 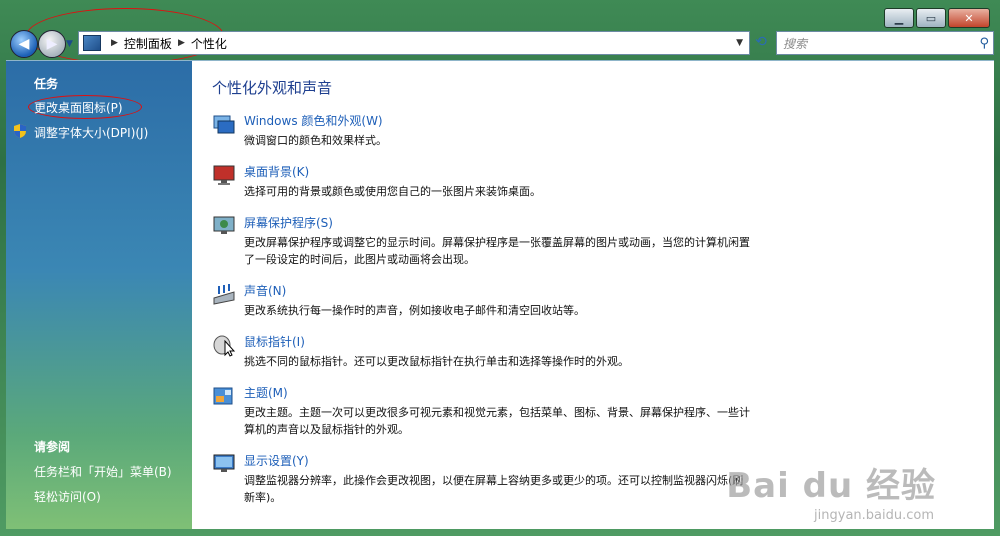 I want to click on close-button: ✕, so click(x=969, y=18).